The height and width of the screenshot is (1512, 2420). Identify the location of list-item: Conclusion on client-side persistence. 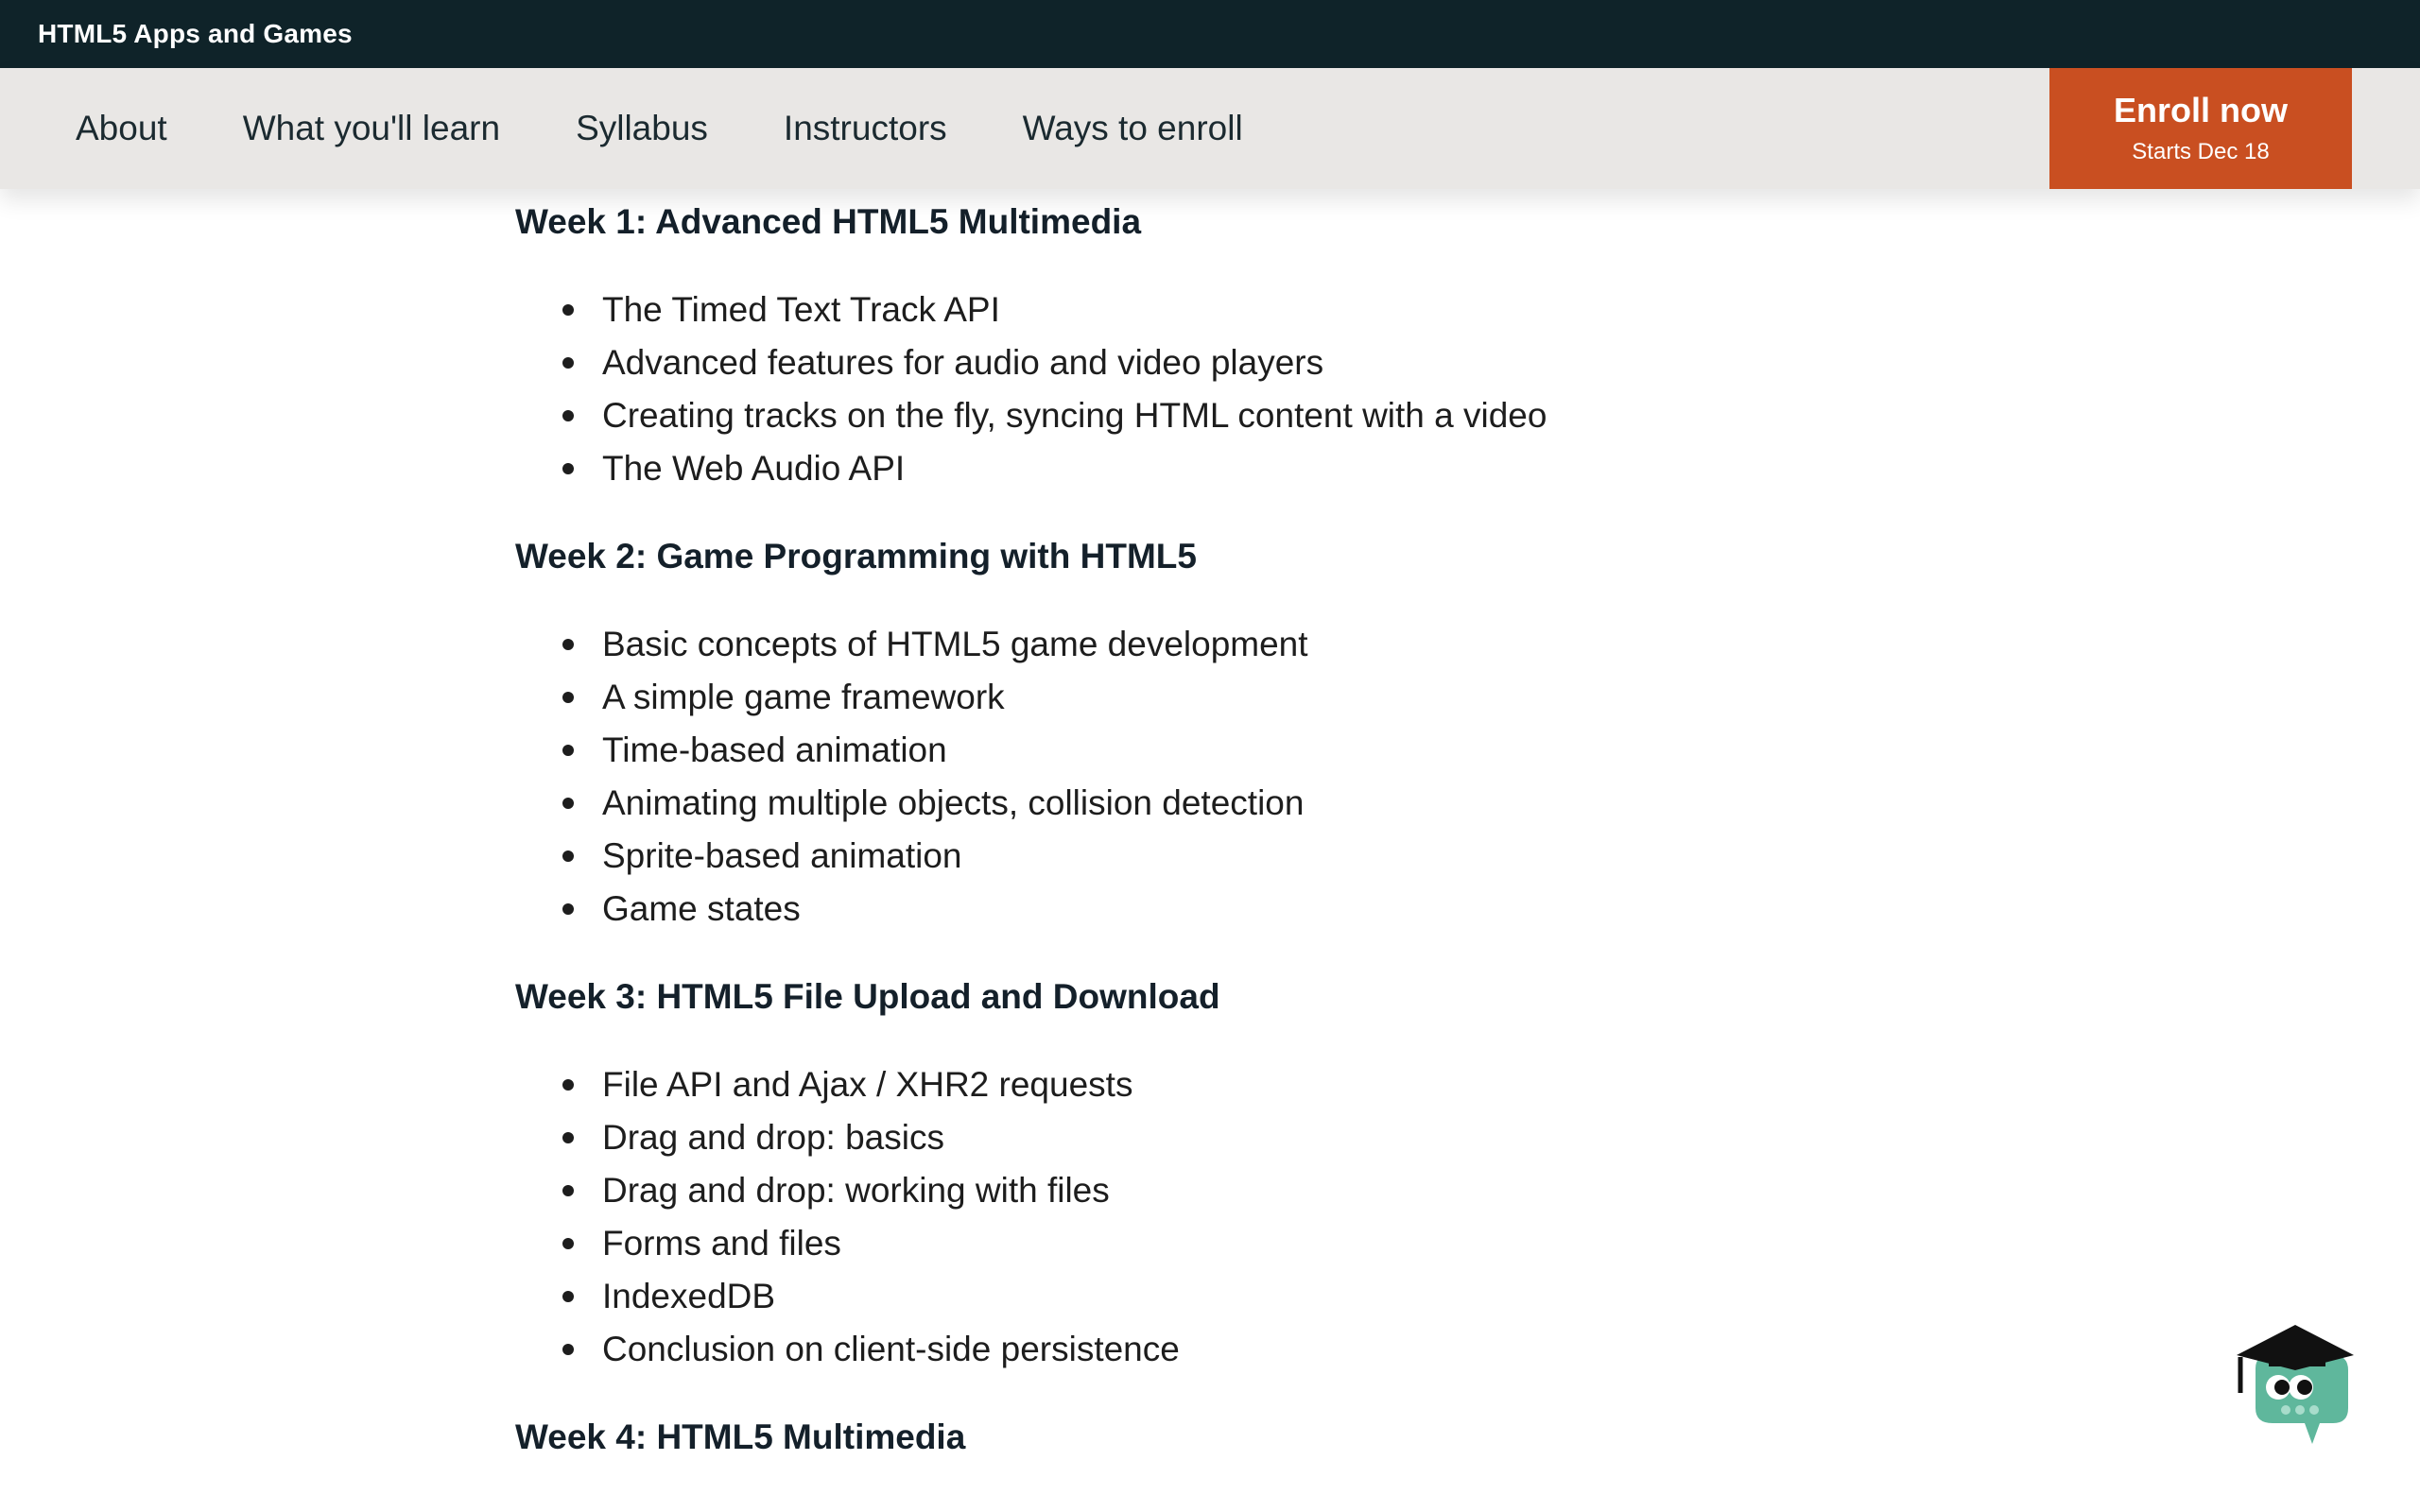
(1224, 1349).